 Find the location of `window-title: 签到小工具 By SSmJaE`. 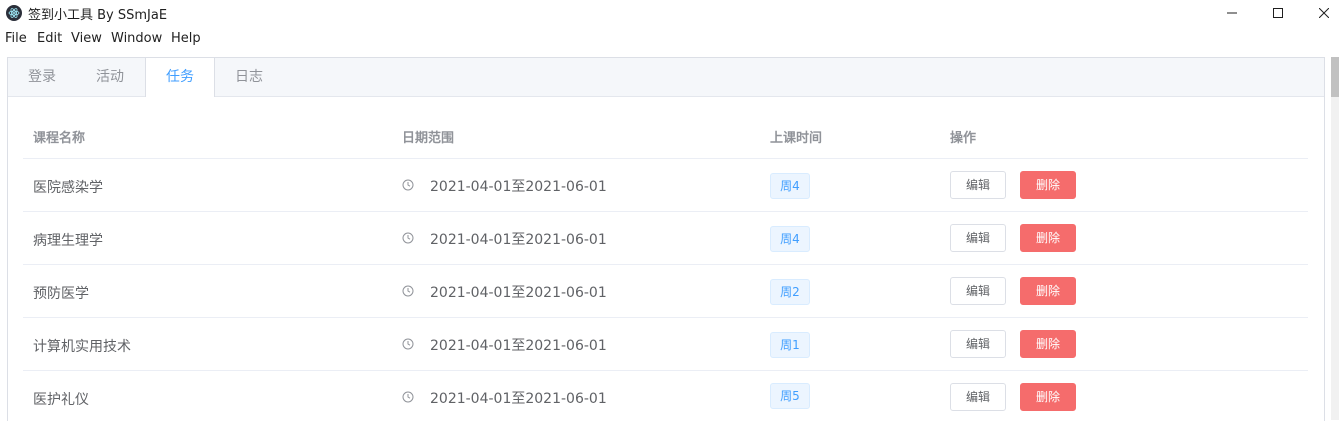

window-title: 签到小工具 By SSmJaE is located at coordinates (98, 15).